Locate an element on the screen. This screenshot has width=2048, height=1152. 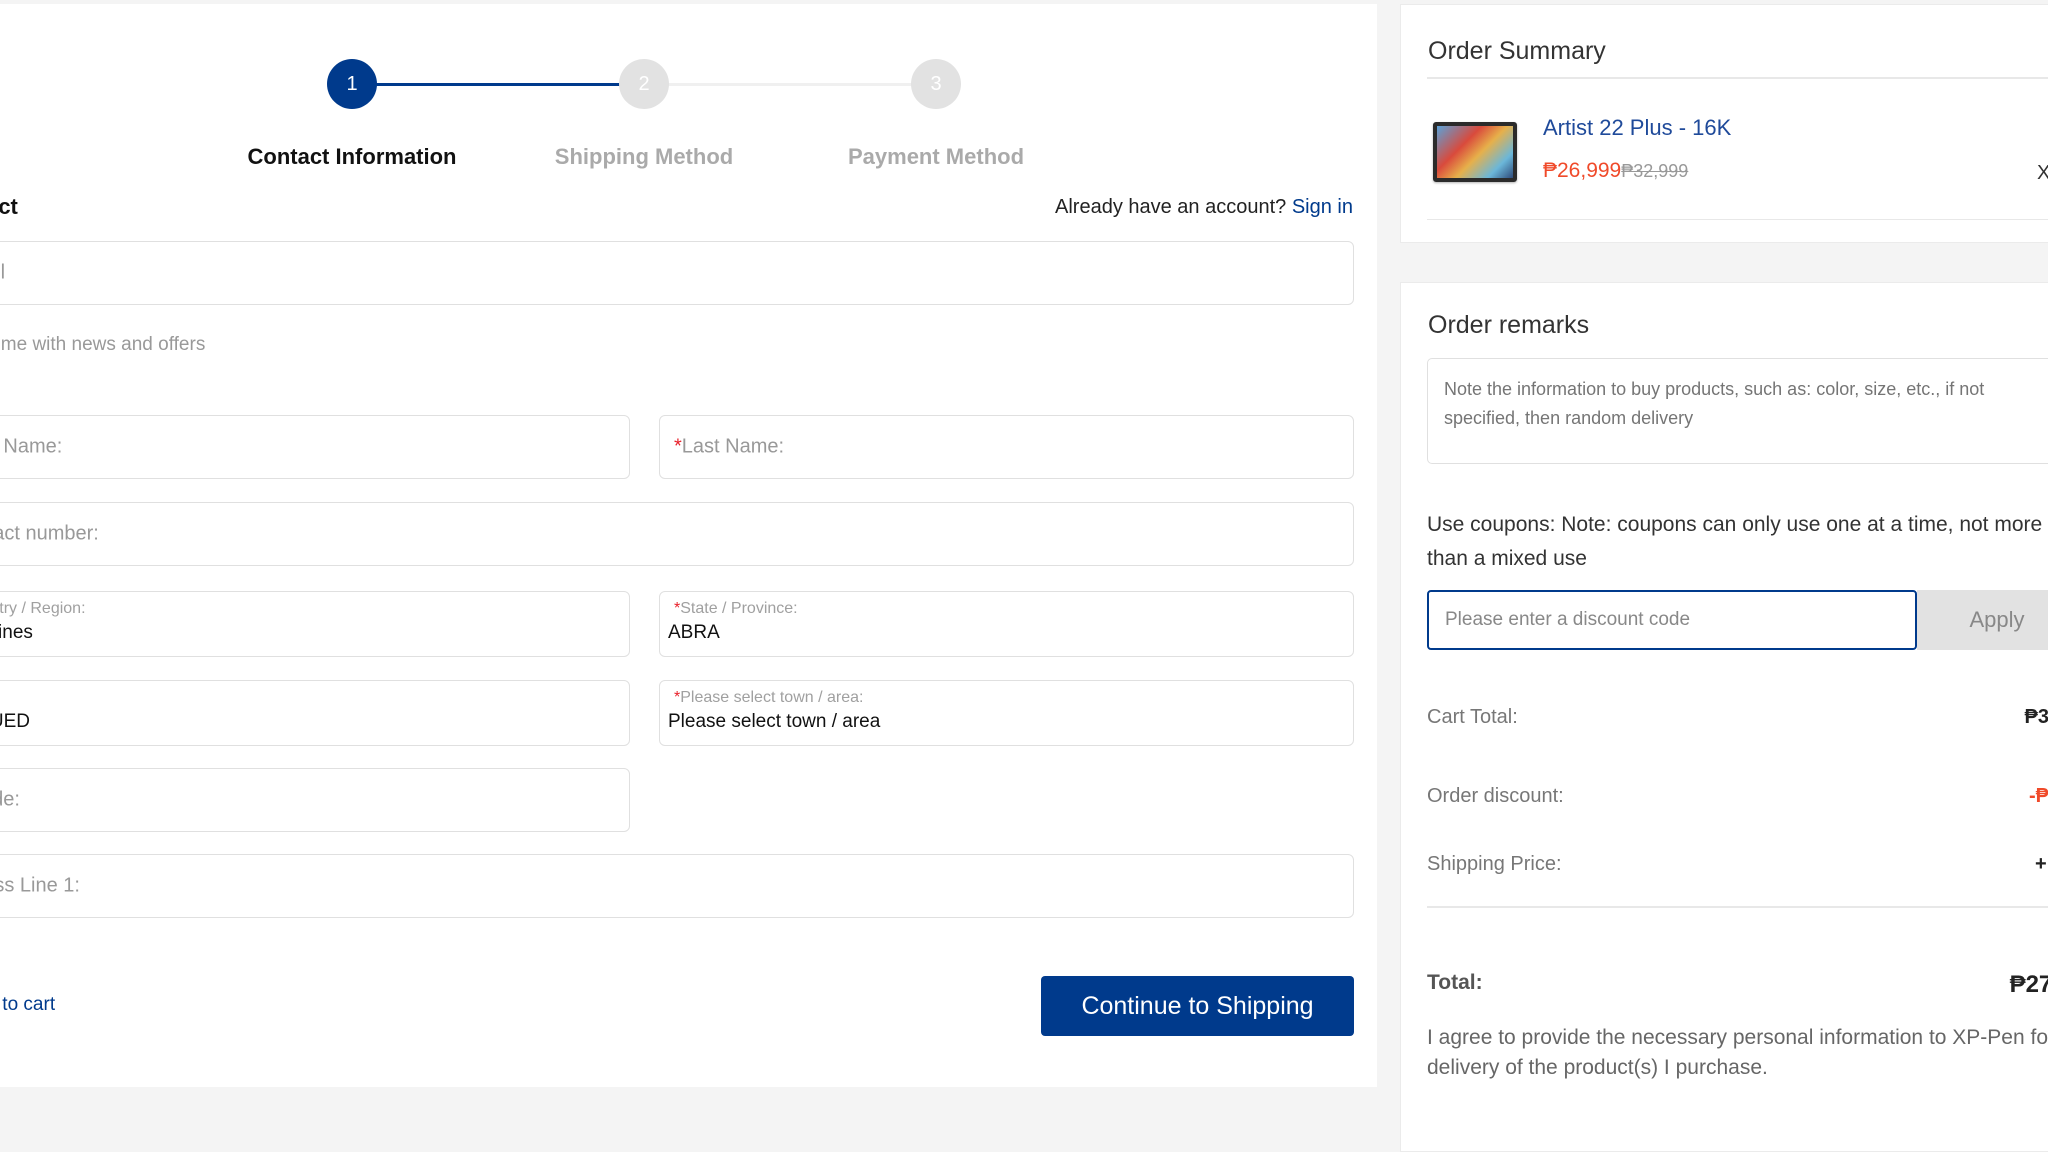
city-select: BANGUED is located at coordinates (315, 713).